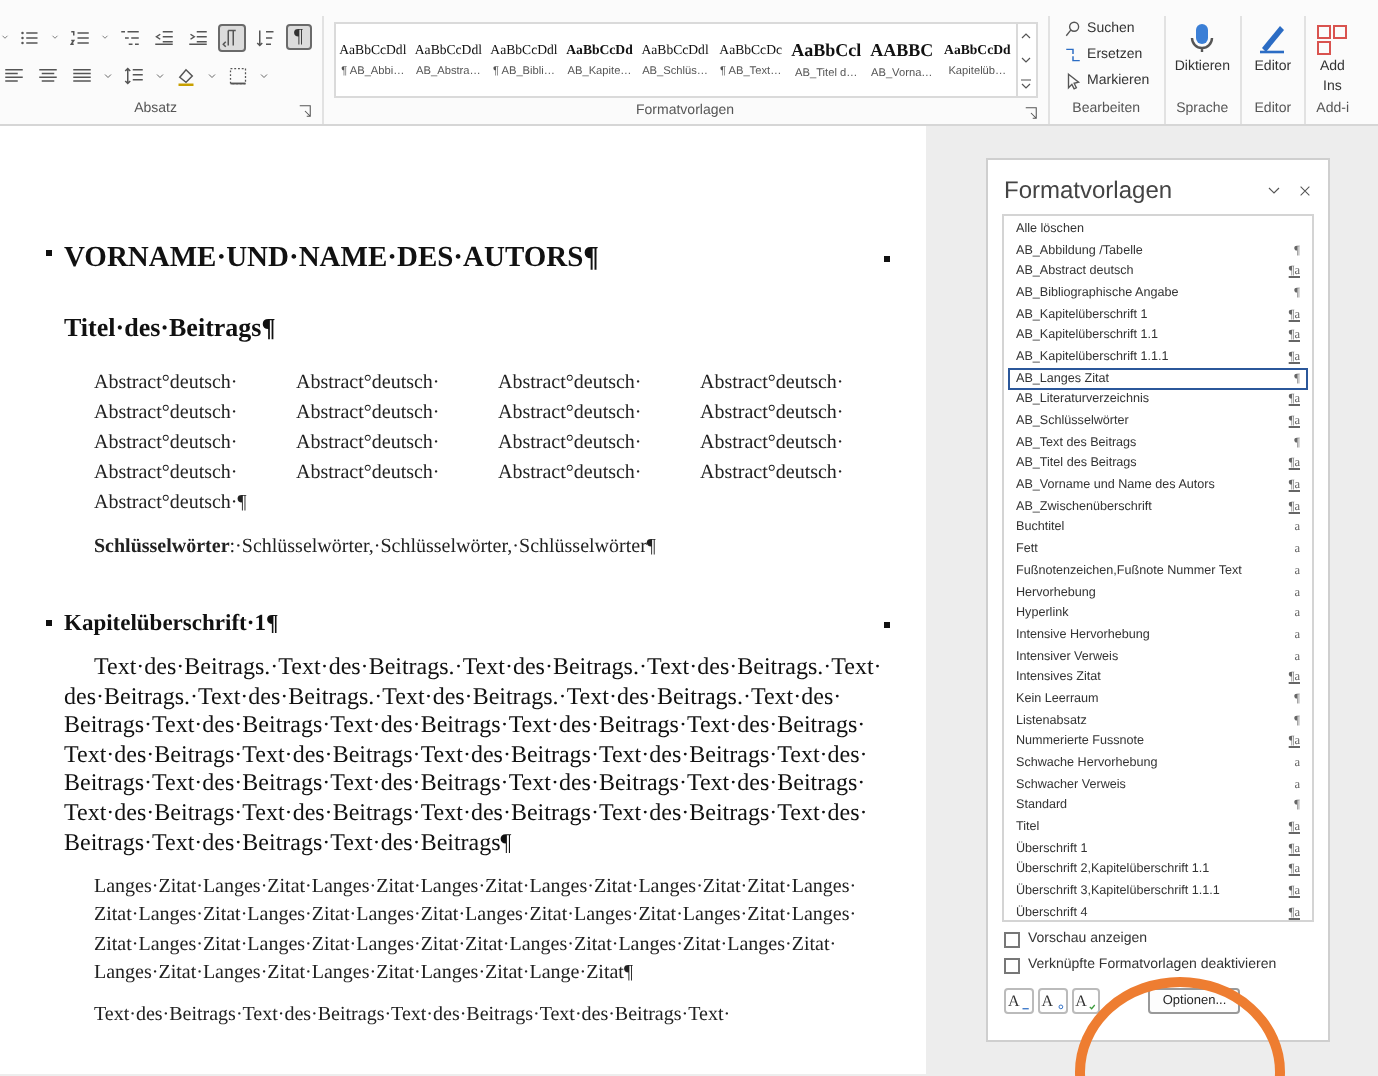 Image resolution: width=1378 pixels, height=1076 pixels. What do you see at coordinates (130, 37) in the screenshot?
I see `multilevel-list-icon` at bounding box center [130, 37].